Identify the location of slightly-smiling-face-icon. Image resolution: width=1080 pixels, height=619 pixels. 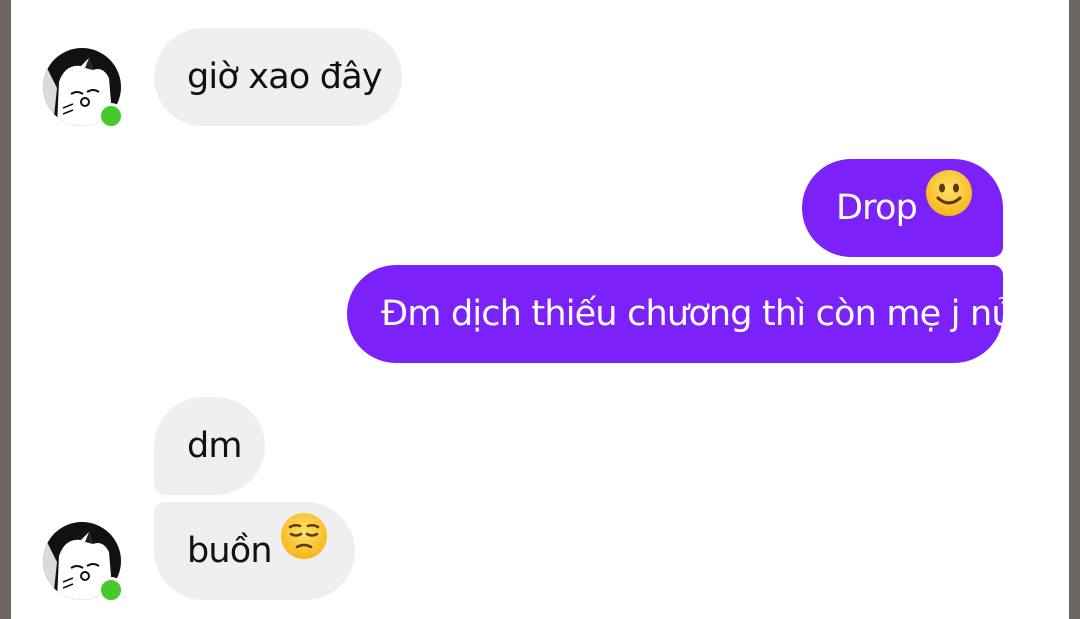
(949, 206).